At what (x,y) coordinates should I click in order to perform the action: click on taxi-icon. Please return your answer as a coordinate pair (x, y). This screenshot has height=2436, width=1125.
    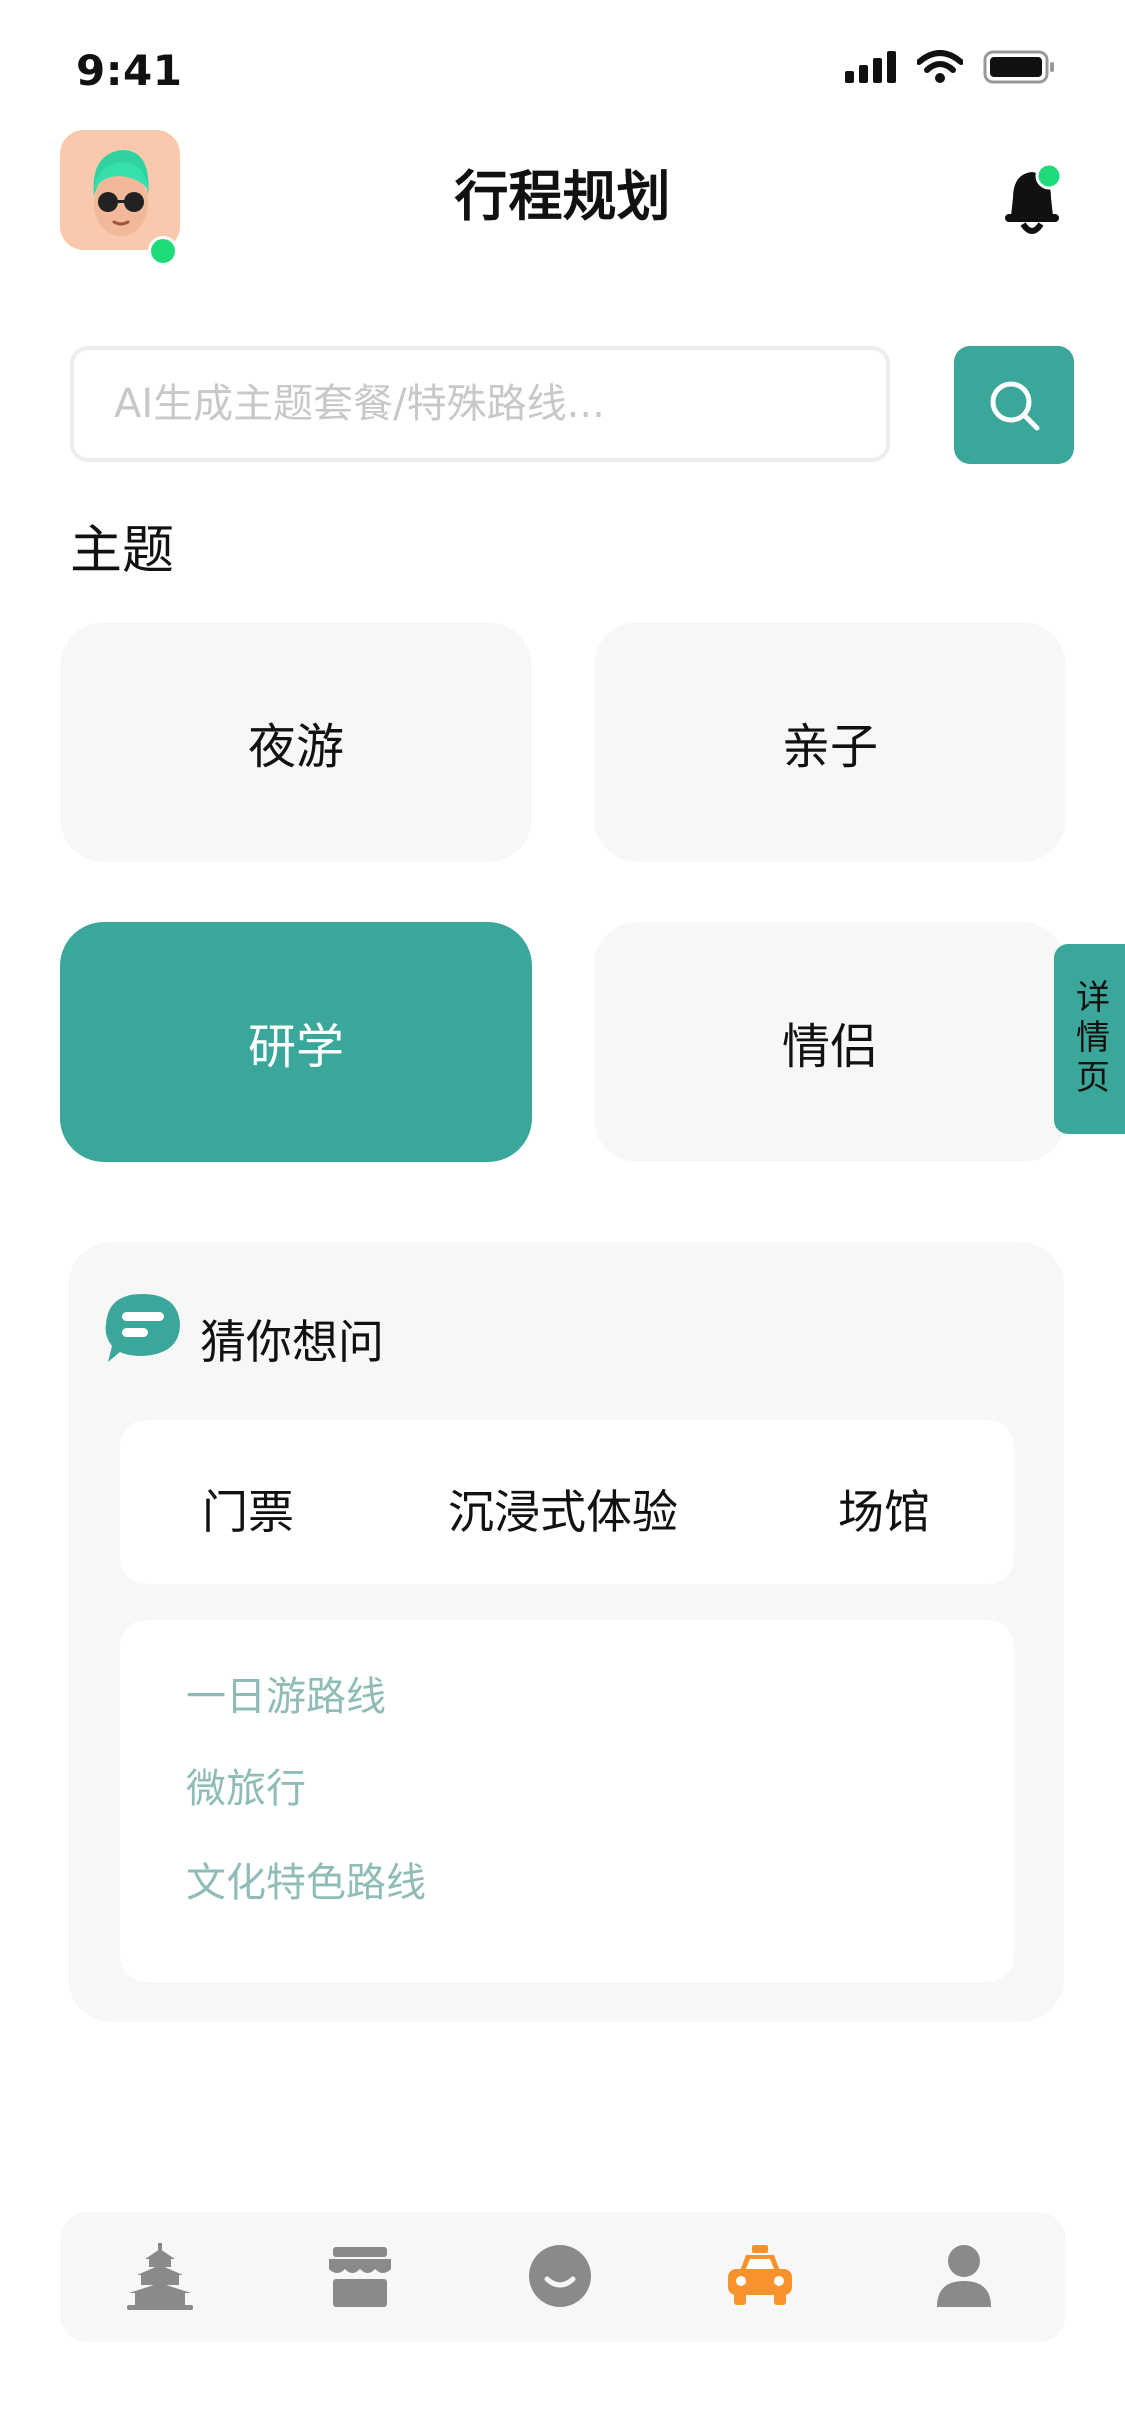
    Looking at the image, I should click on (760, 2275).